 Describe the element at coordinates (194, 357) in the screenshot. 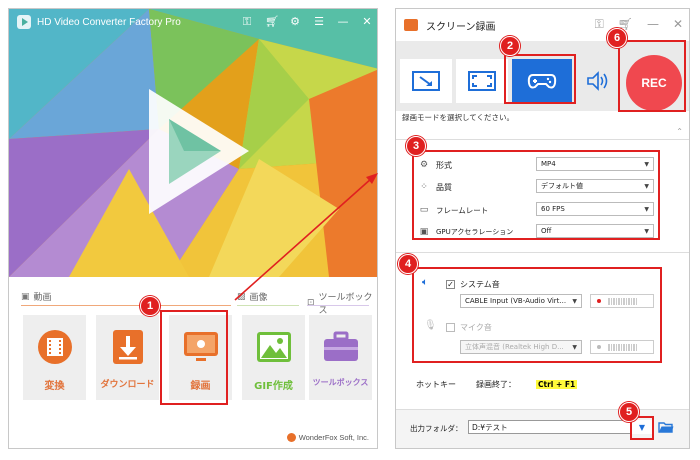

I see `highlight-box-record-tool` at that location.